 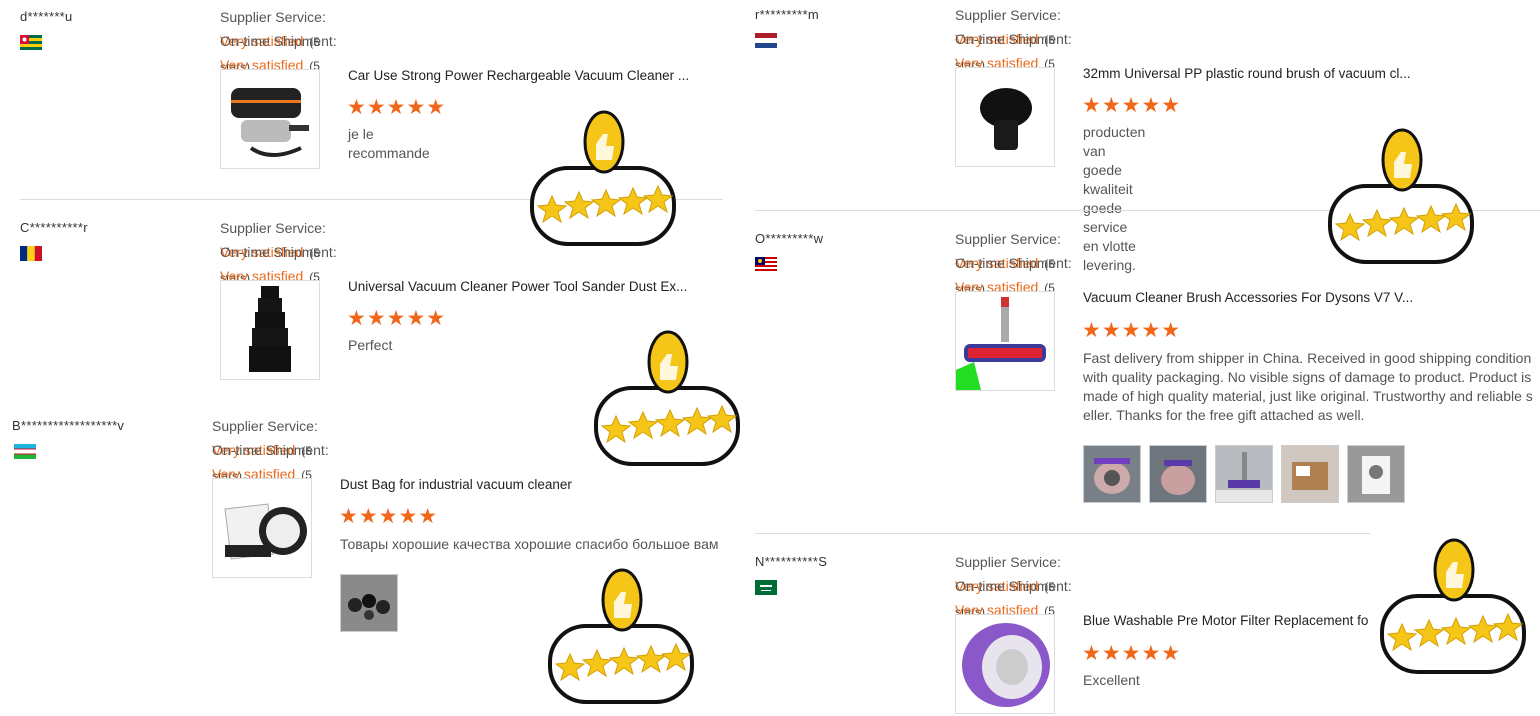 What do you see at coordinates (370, 345) in the screenshot?
I see `review-comment: Perfect` at bounding box center [370, 345].